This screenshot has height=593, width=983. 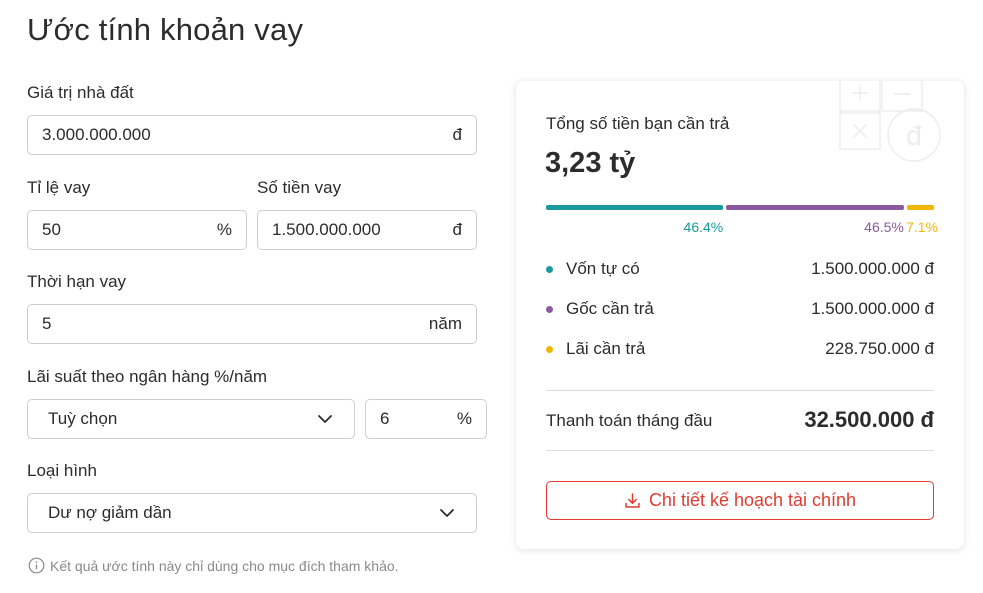 I want to click on breakdown-bar, so click(x=740, y=207).